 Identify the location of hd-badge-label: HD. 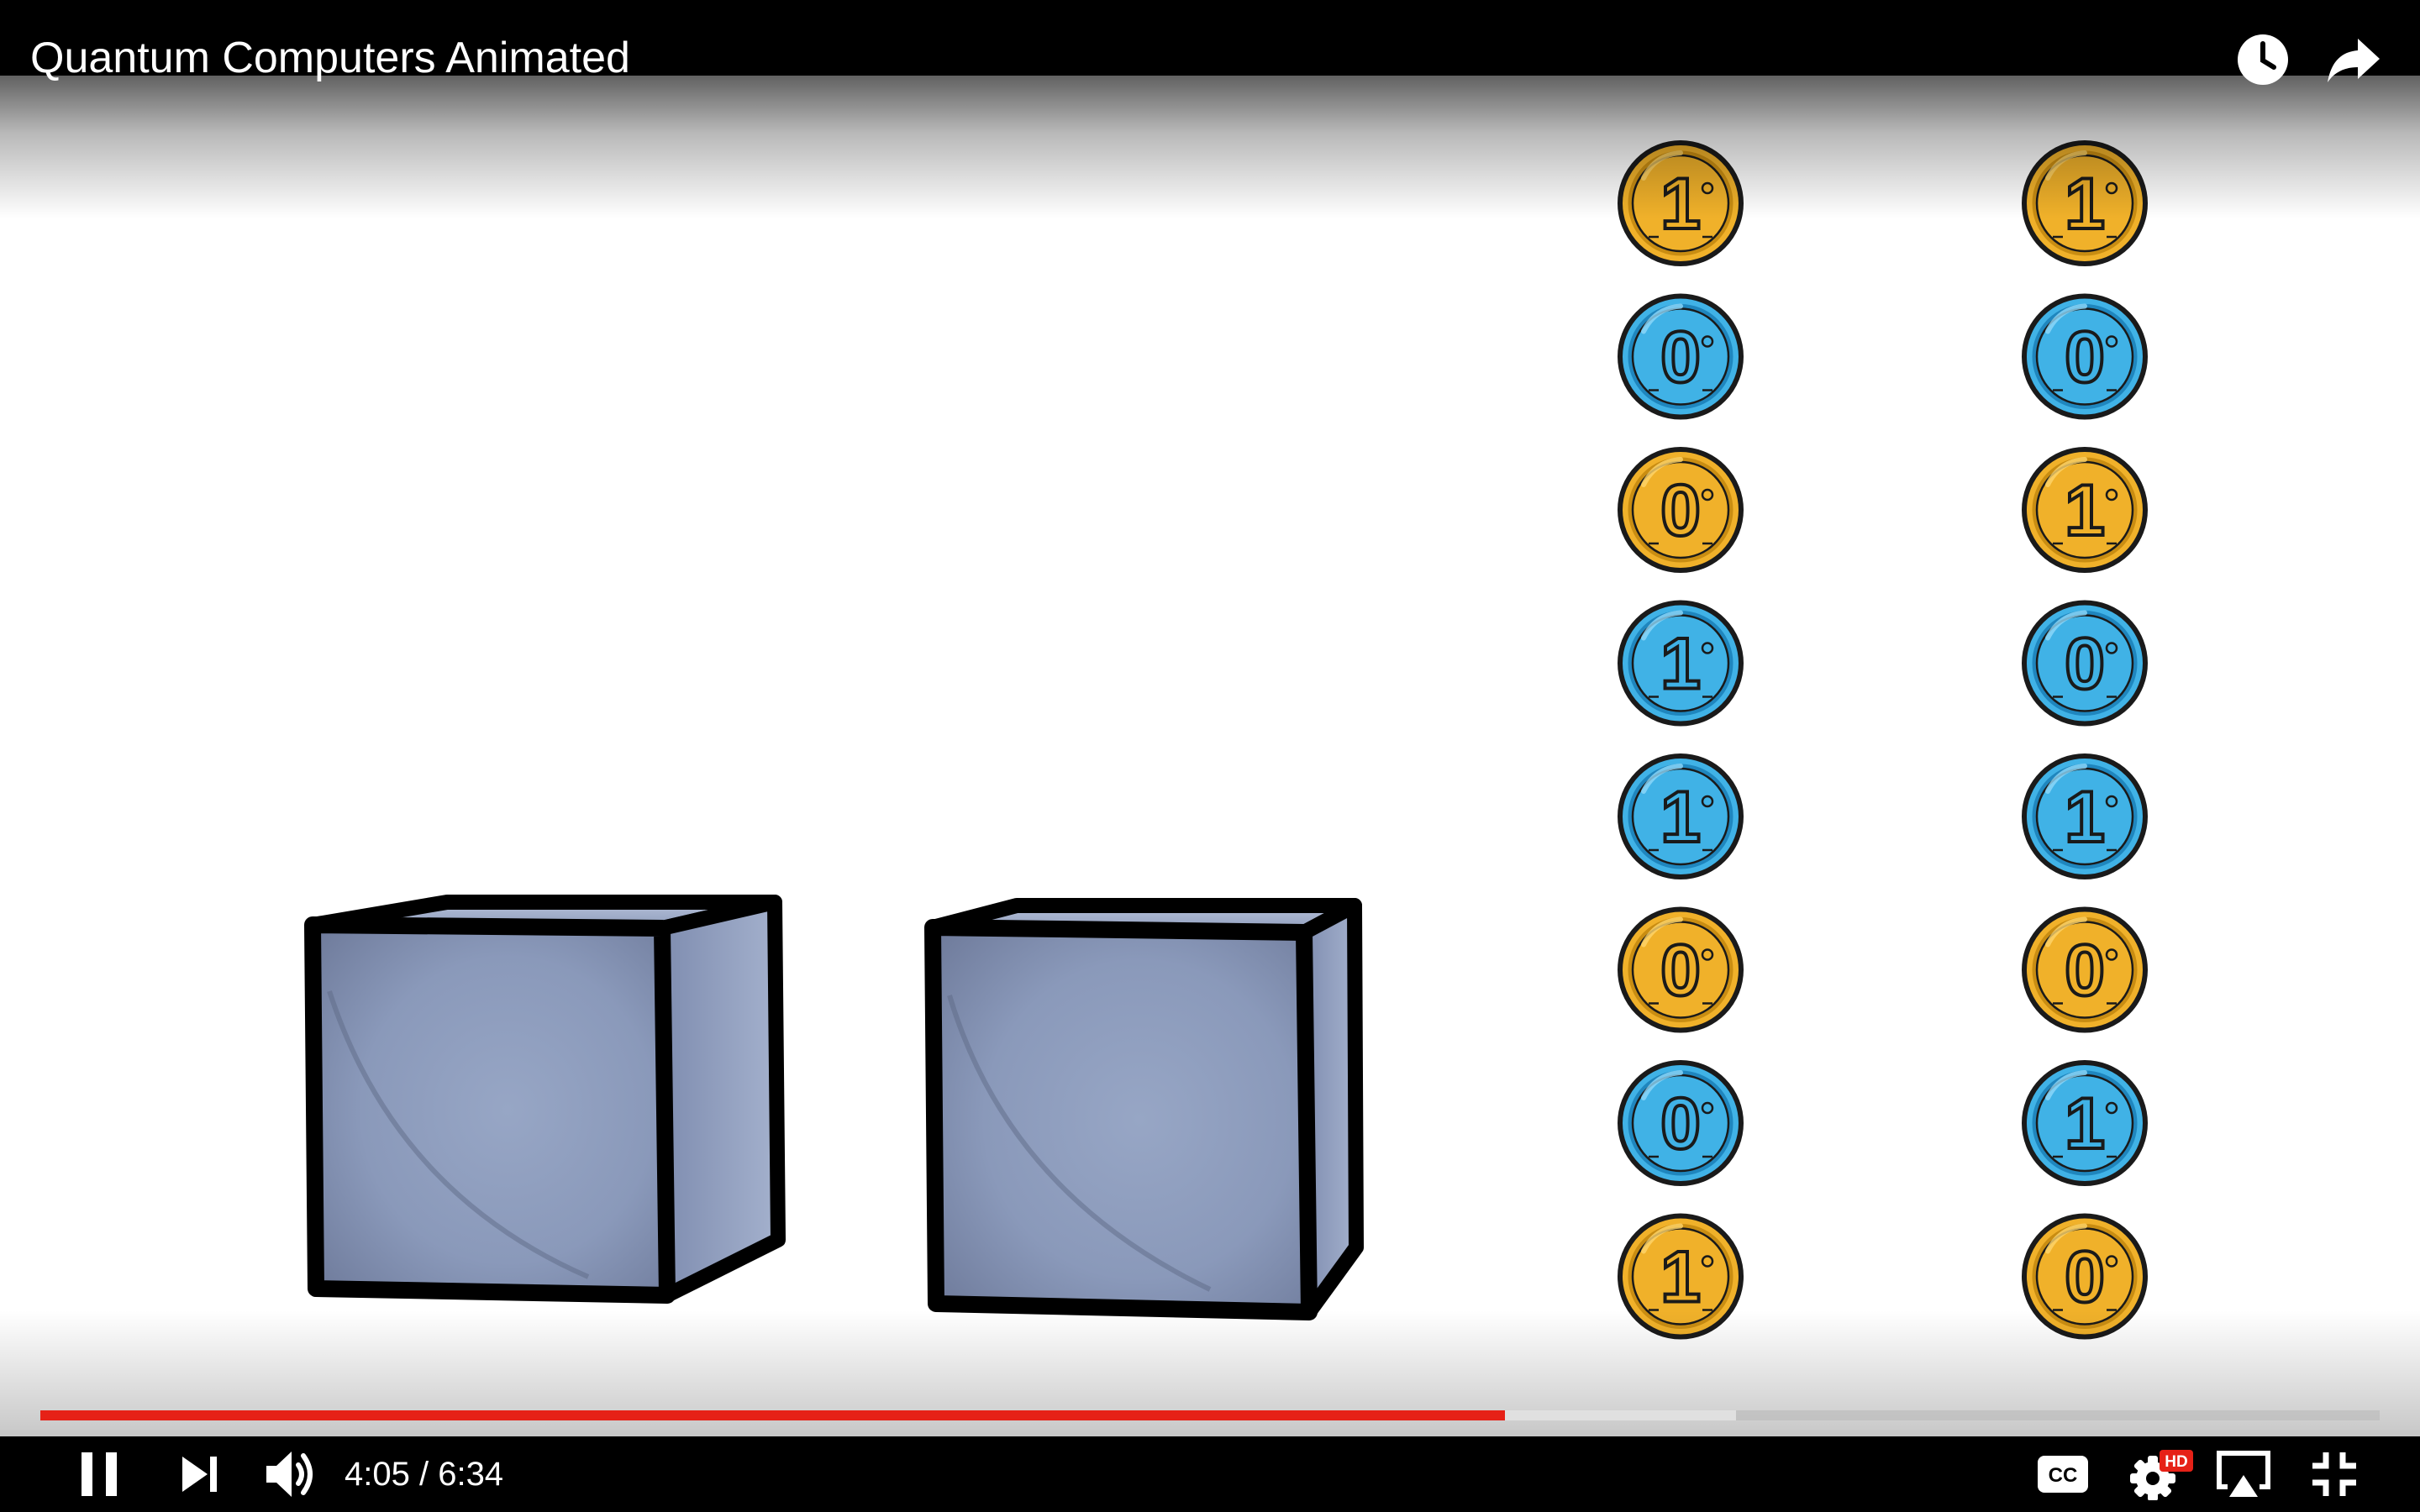
(2176, 1462).